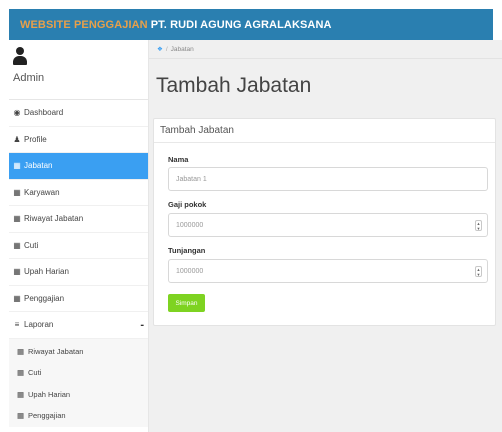 The height and width of the screenshot is (432, 502). Describe the element at coordinates (78, 299) in the screenshot. I see `sidebar-item-penggajian: ▦ Penggajian` at that location.